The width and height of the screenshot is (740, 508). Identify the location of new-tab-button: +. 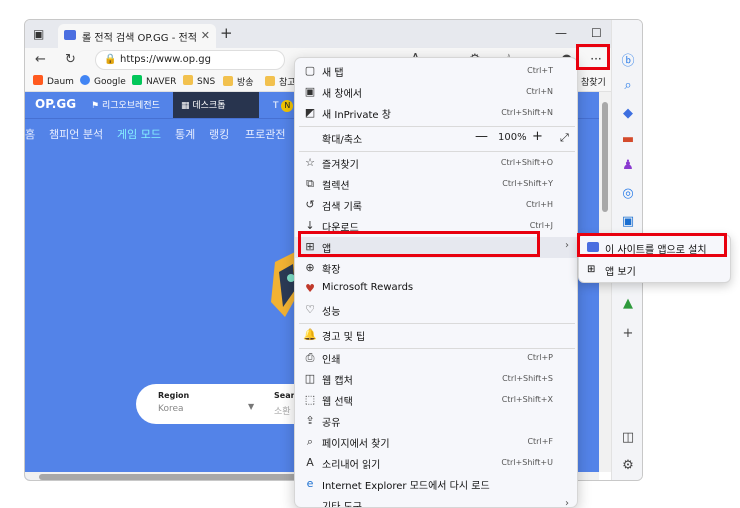
(226, 33).